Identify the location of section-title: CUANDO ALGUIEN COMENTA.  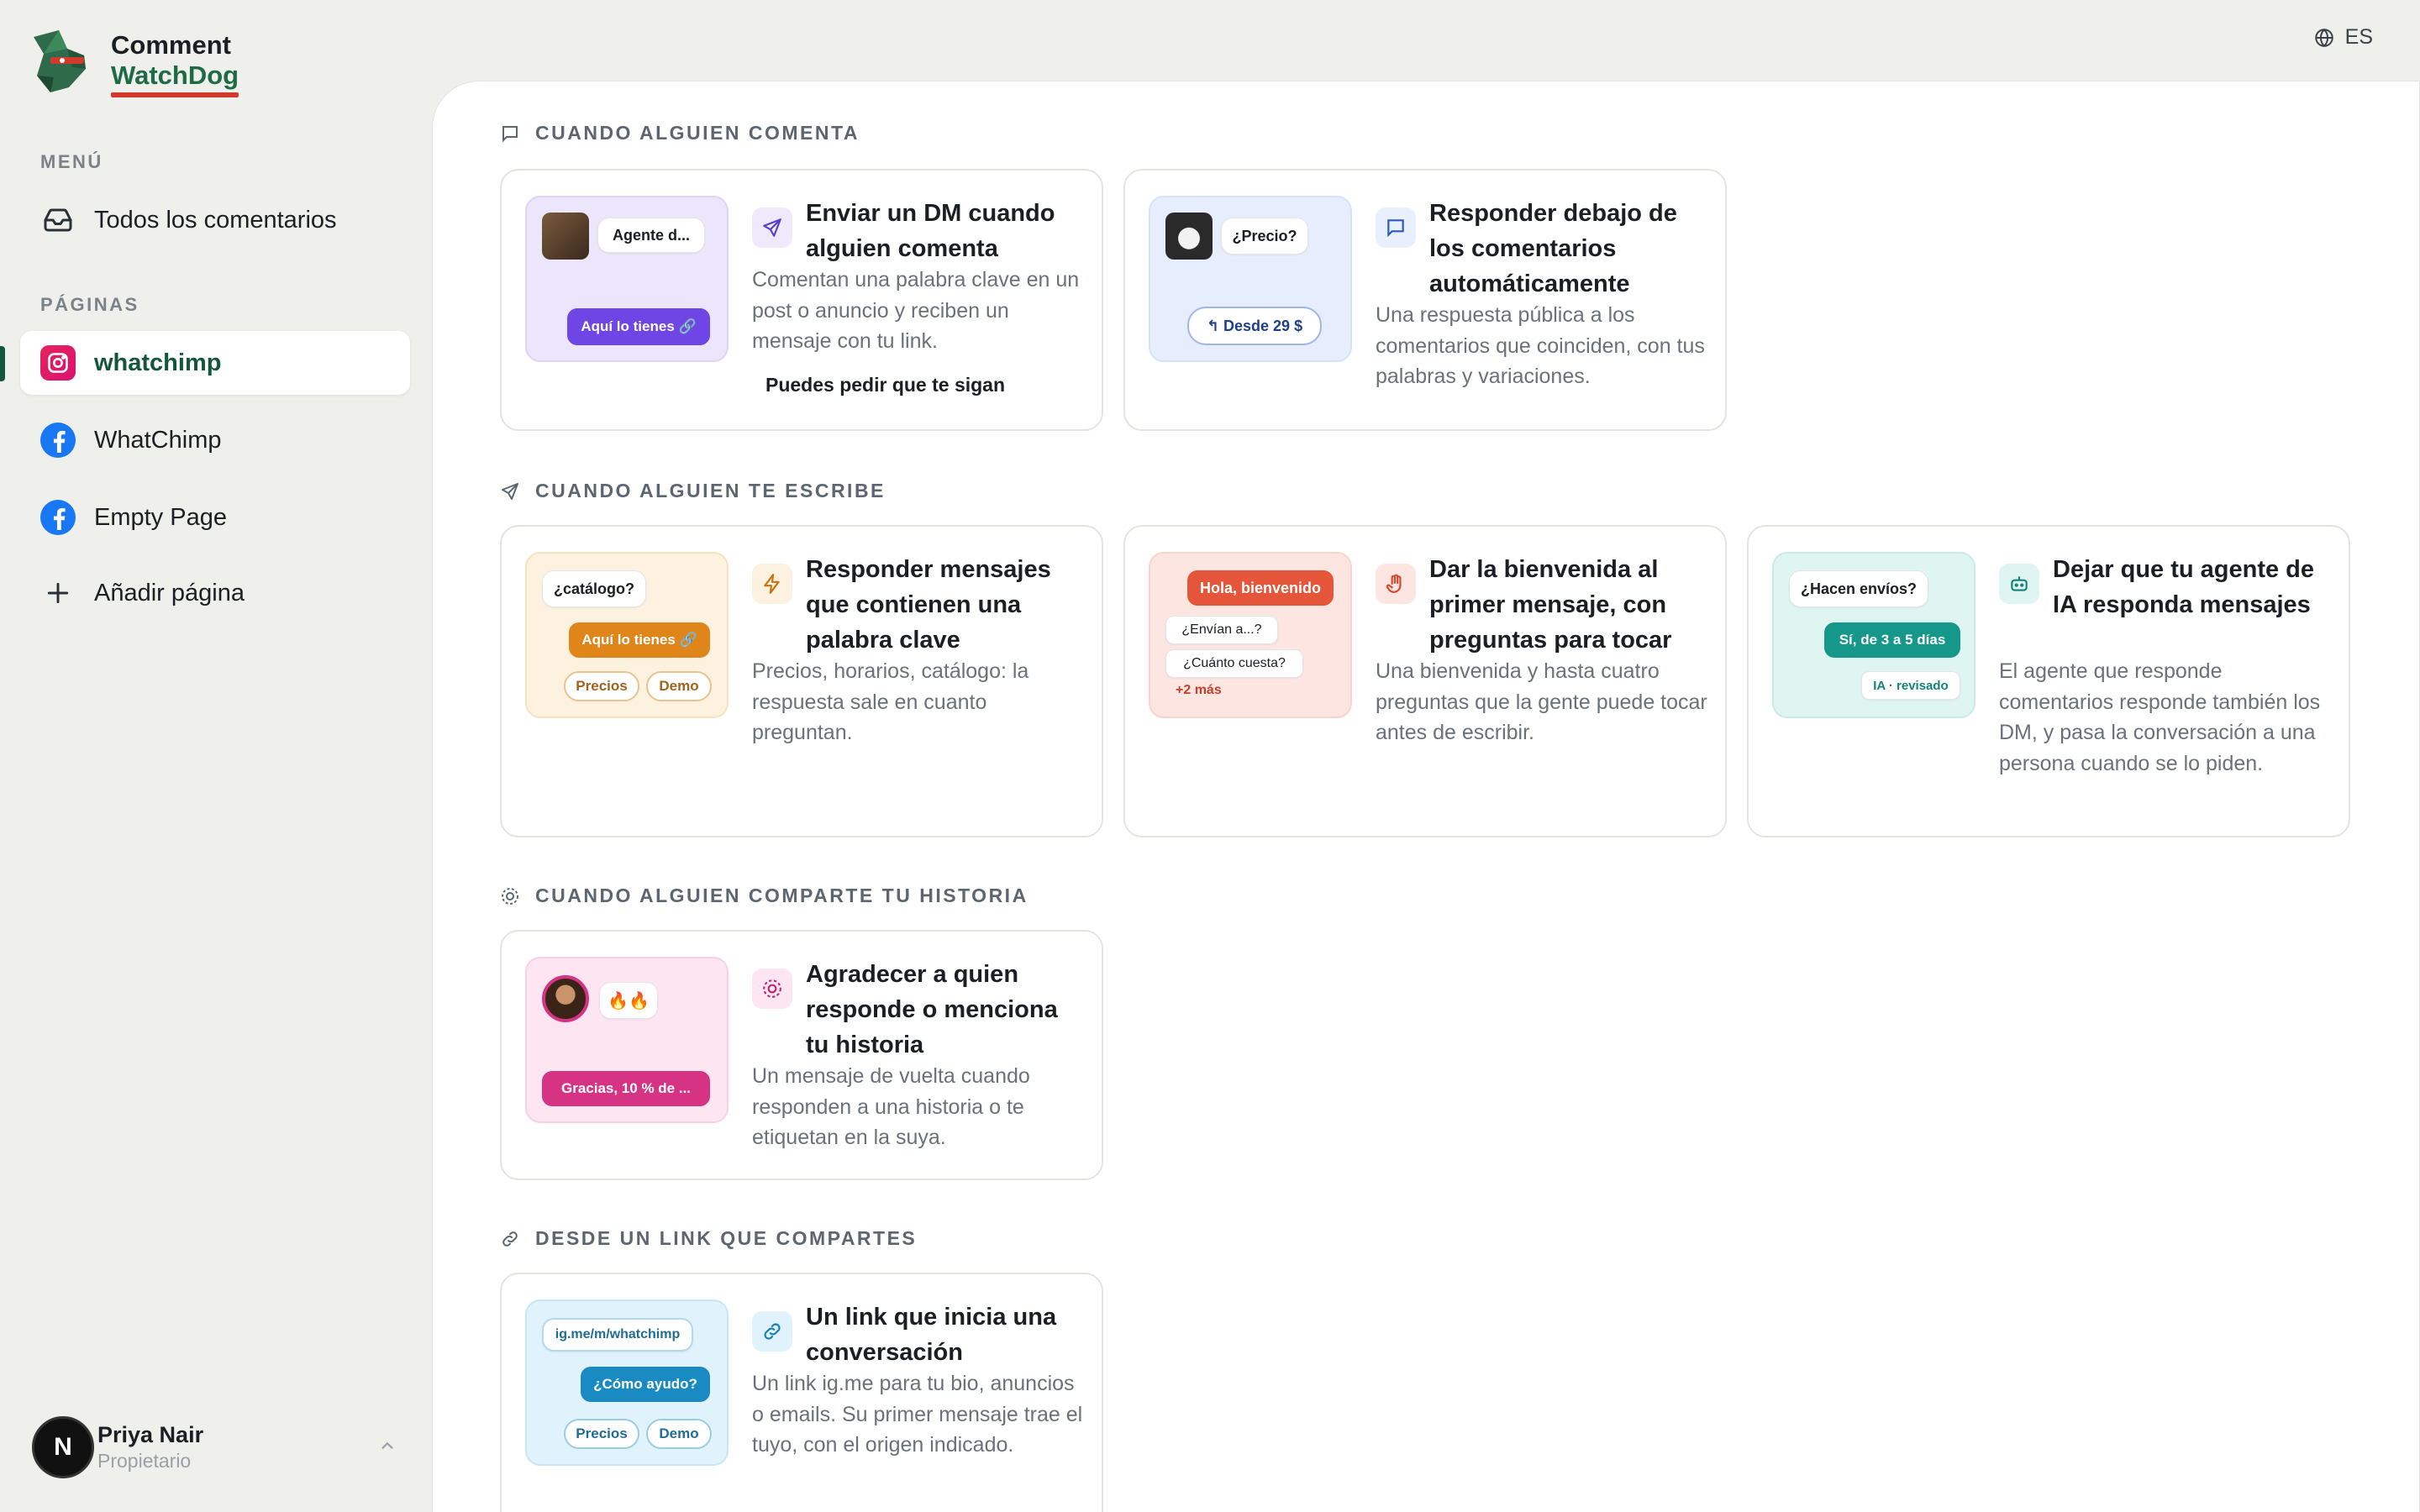
(680, 133).